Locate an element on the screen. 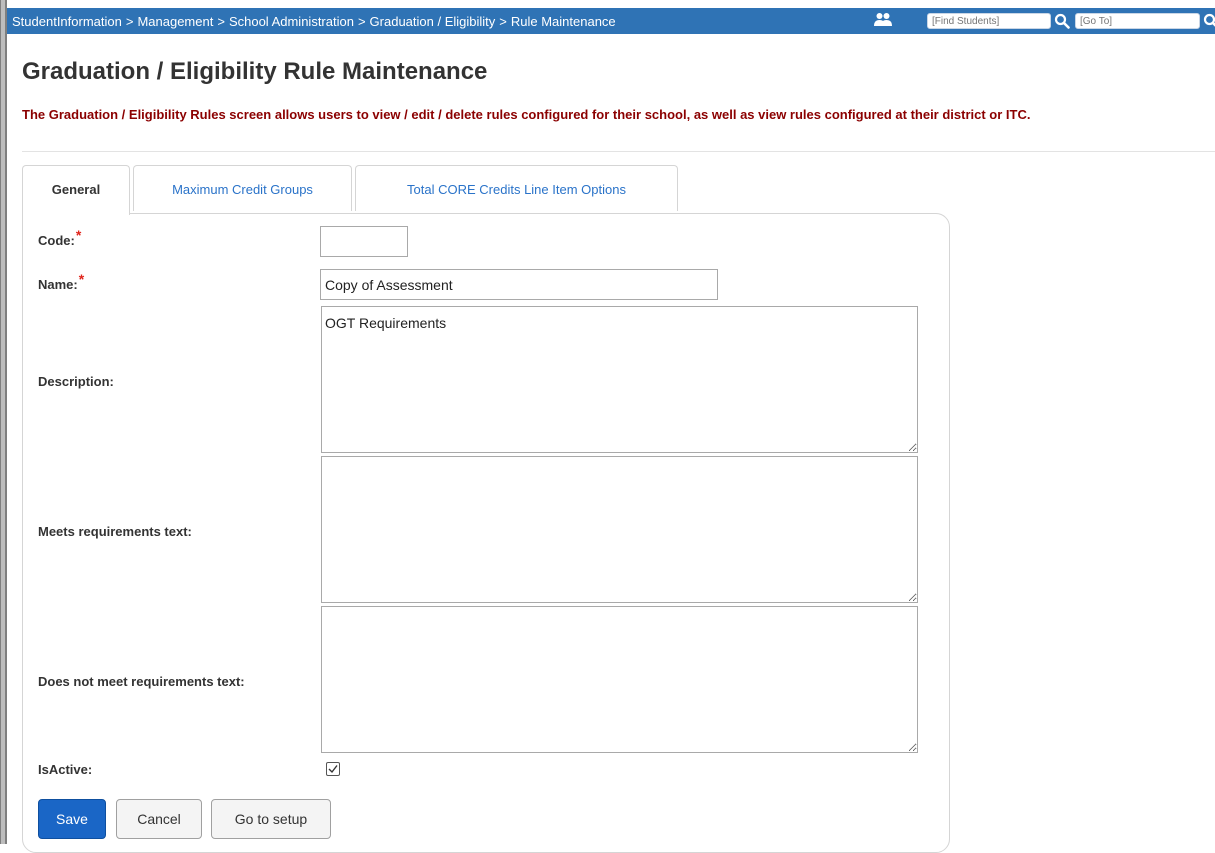 The image size is (1215, 853). tab-total-core-credits-options: Total CORE Credits Line Item Options is located at coordinates (516, 188).